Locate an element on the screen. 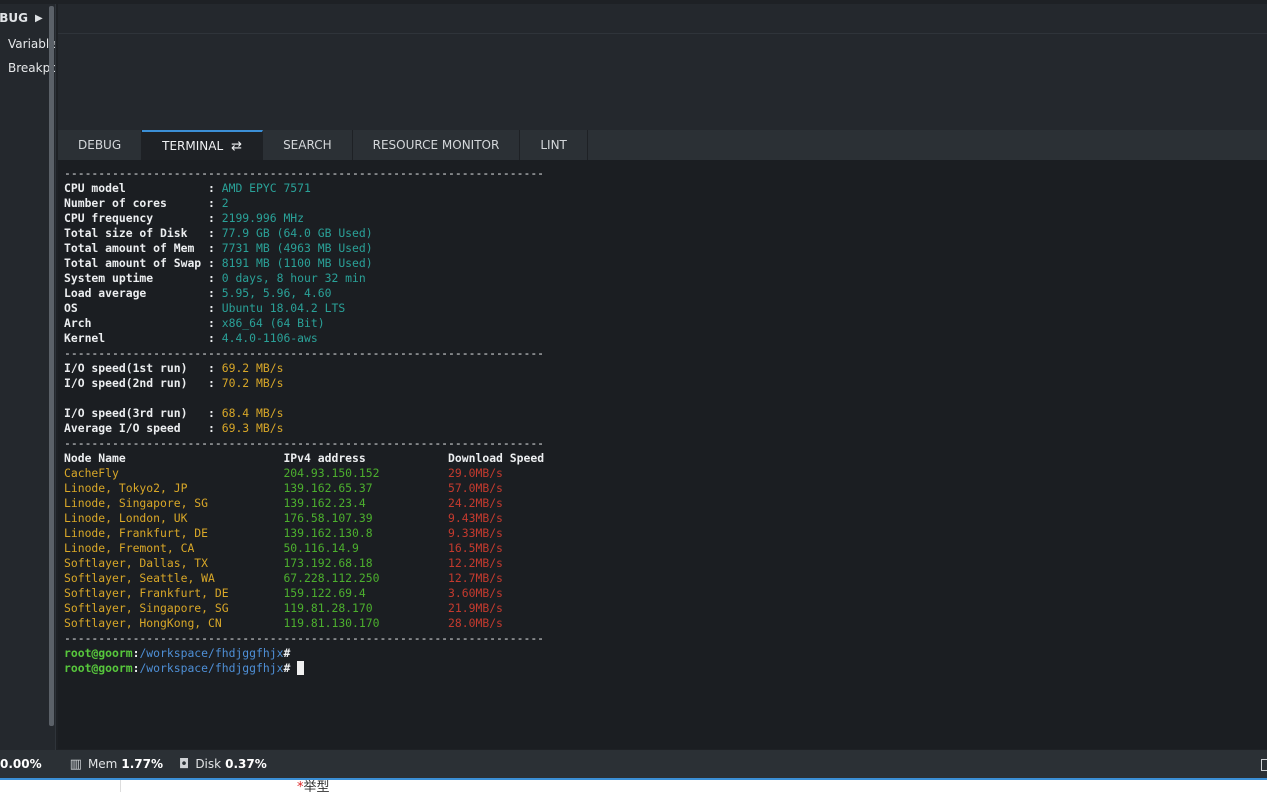  sidebar-item-variables: Variable is located at coordinates (27, 44).